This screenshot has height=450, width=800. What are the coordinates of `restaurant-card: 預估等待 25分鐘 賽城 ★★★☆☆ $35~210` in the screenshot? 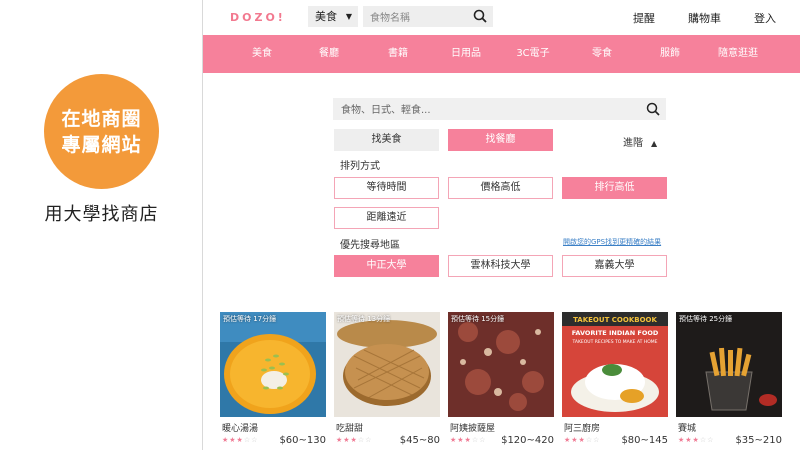 It's located at (729, 379).